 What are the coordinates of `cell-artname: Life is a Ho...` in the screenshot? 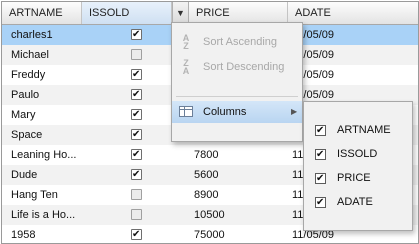 It's located at (43, 215).